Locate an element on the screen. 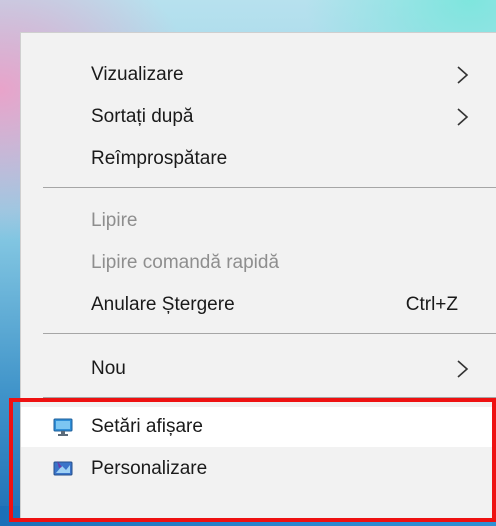 The width and height of the screenshot is (496, 526). menu-item-label: Vizualizare is located at coordinates (137, 74).